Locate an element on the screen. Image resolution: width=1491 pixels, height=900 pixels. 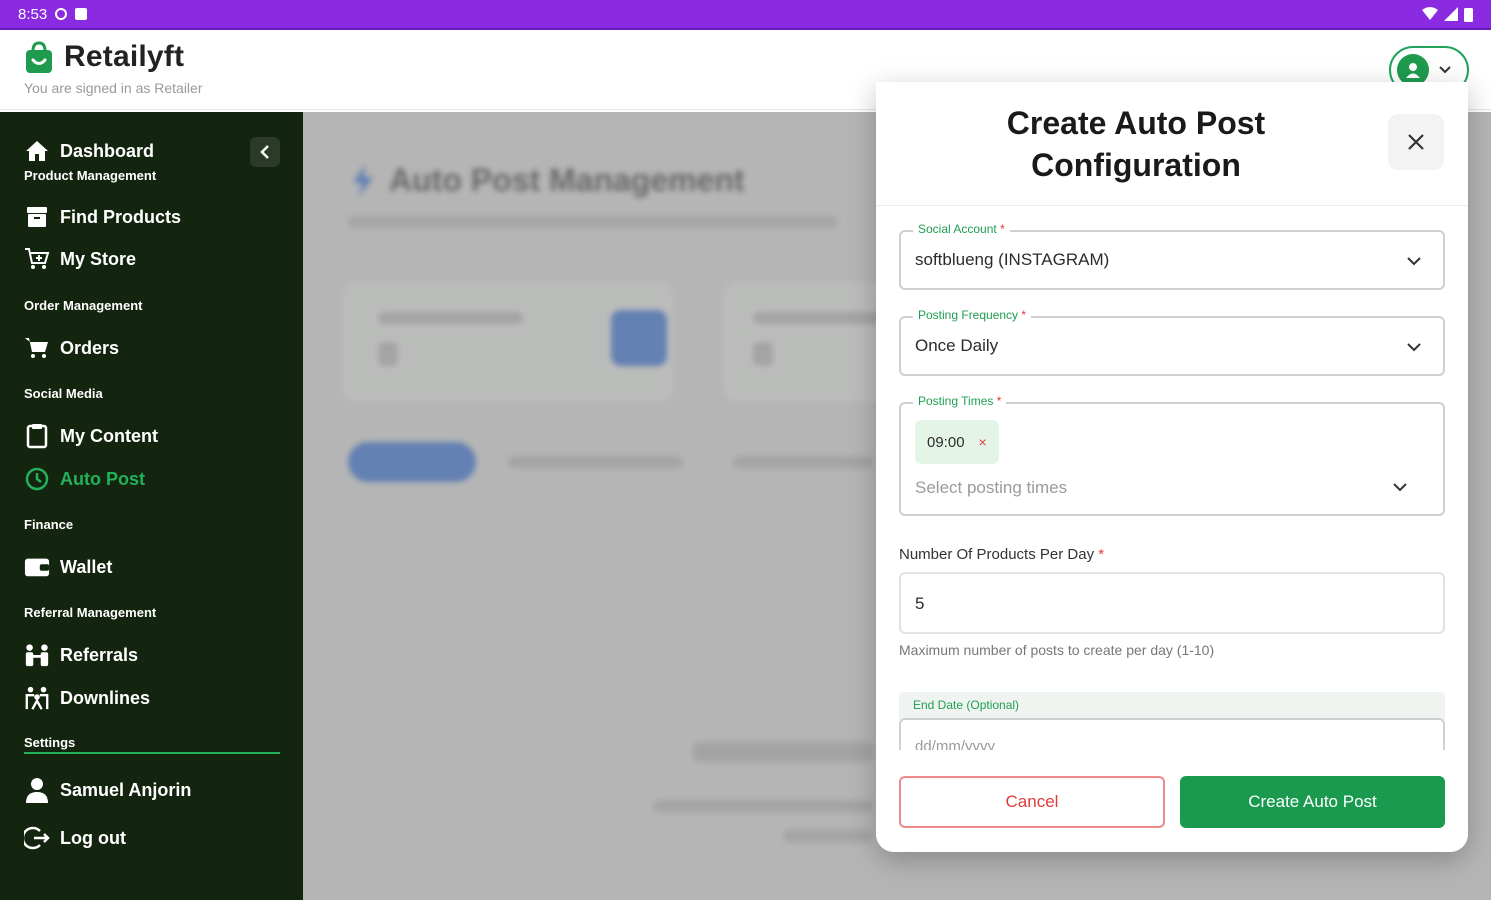
sidebar-item-logout: Log out is located at coordinates (75, 838).